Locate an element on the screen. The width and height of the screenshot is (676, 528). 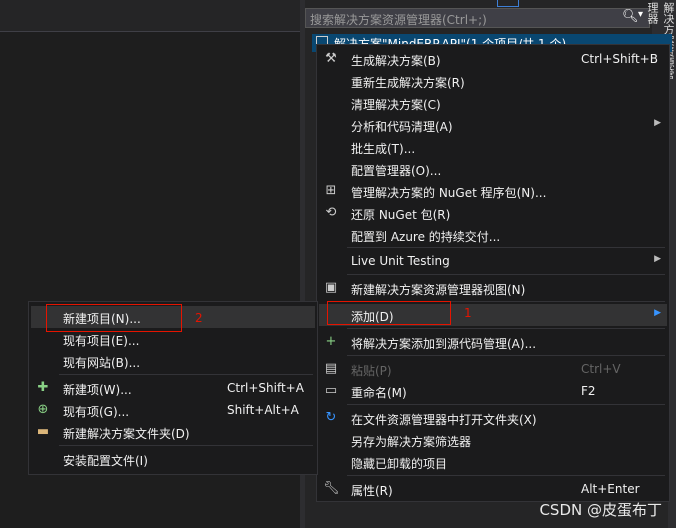
menu-item-shortcut: Ctrl+Shift+B is located at coordinates (619, 59).